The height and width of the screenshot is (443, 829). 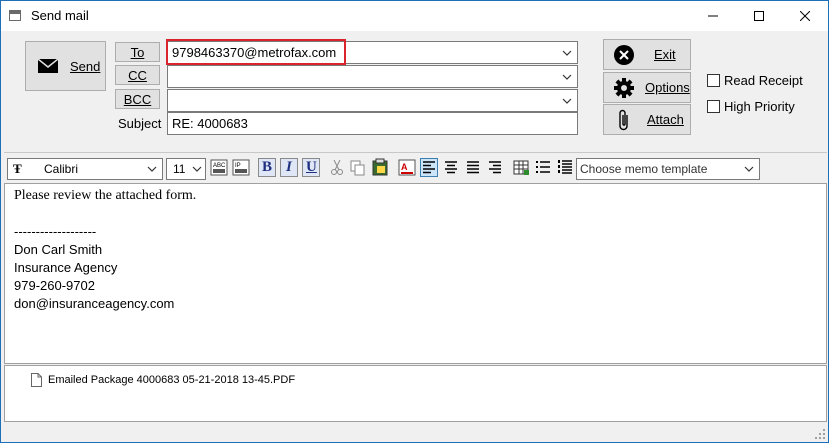 I want to click on text-color-icon: A, so click(x=407, y=167).